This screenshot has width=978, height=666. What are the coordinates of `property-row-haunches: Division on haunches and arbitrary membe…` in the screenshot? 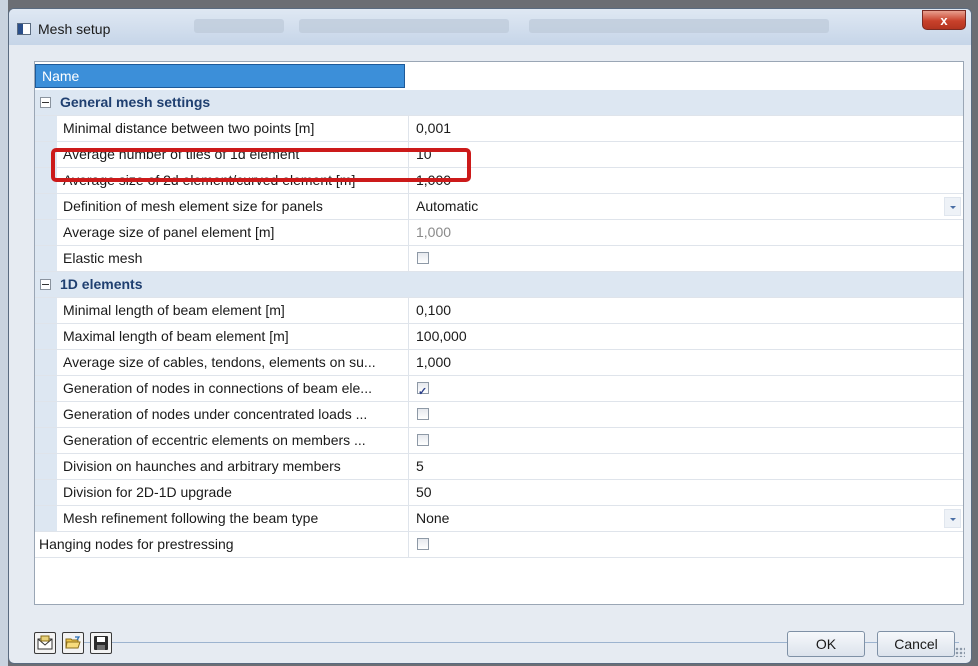 It's located at (499, 467).